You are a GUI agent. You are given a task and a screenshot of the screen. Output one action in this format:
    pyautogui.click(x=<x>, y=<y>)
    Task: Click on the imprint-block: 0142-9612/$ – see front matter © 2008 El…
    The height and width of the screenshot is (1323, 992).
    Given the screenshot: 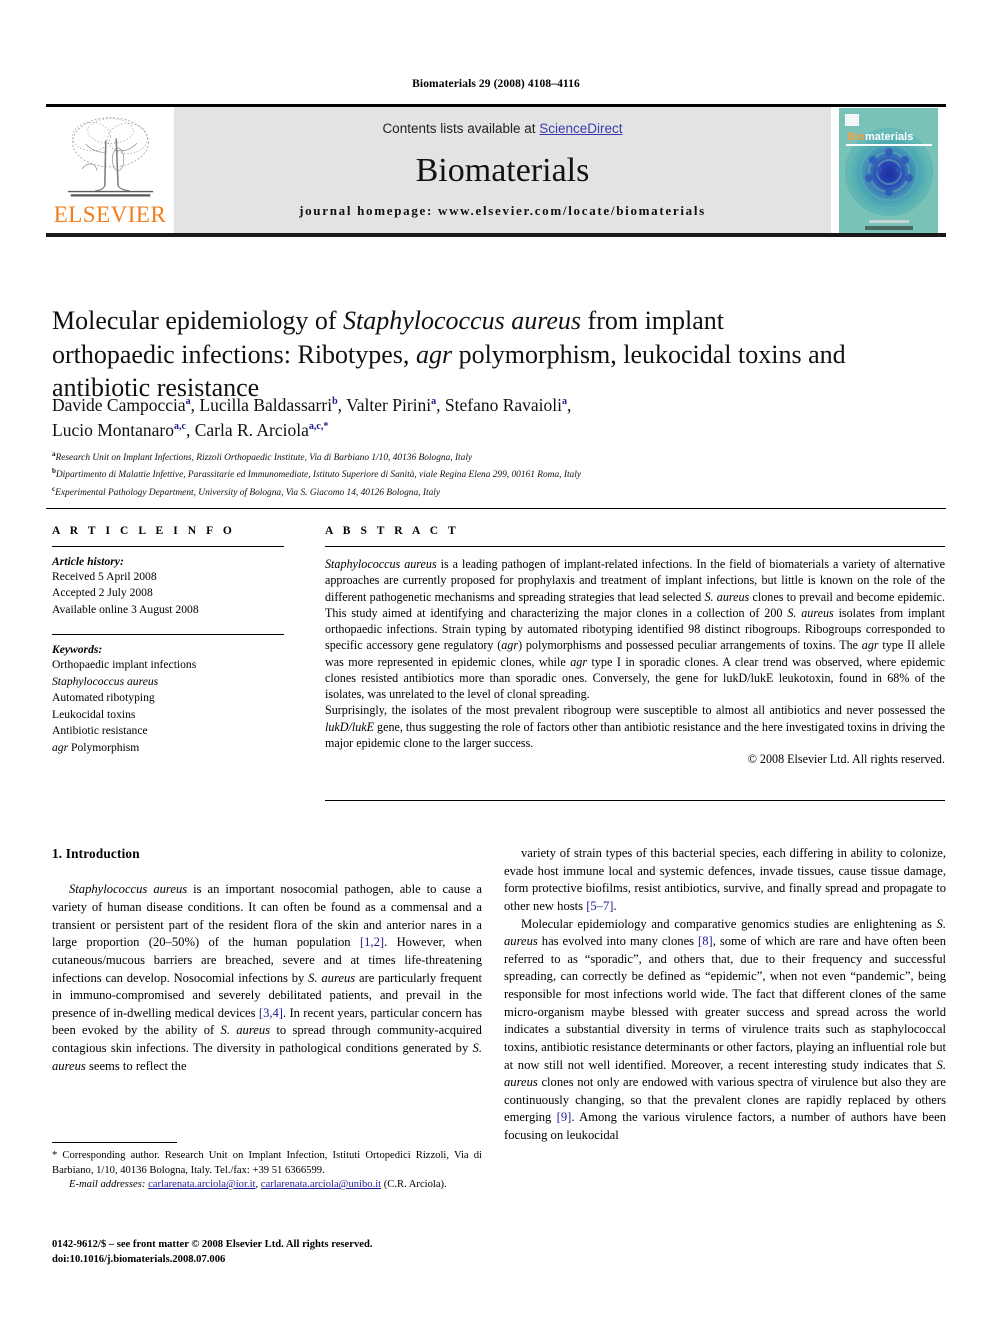 What is the action you would take?
    pyautogui.click(x=282, y=1252)
    